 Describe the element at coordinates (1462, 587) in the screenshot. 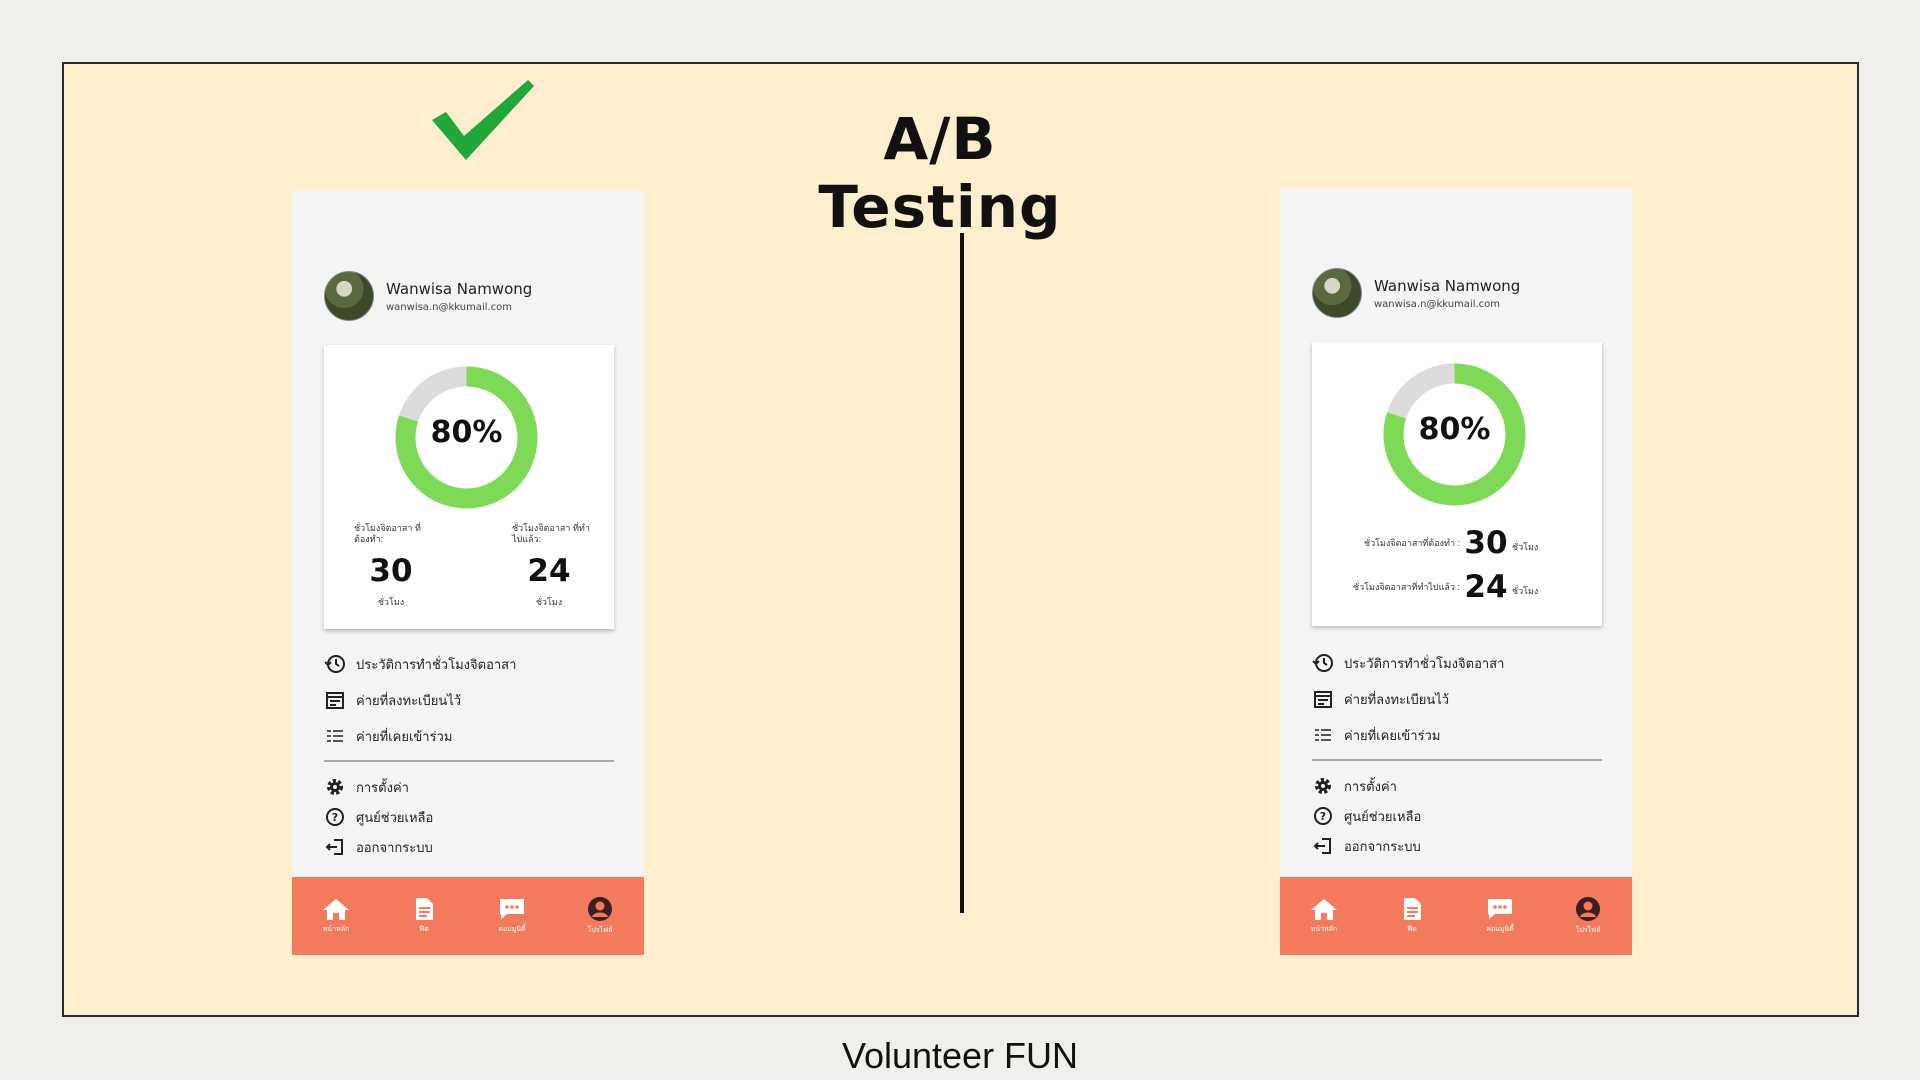

I see `stat-completed: ชั่วโมงจิตอาสาที่ทำไปแล้ว : 24 ชั่วโมง` at that location.